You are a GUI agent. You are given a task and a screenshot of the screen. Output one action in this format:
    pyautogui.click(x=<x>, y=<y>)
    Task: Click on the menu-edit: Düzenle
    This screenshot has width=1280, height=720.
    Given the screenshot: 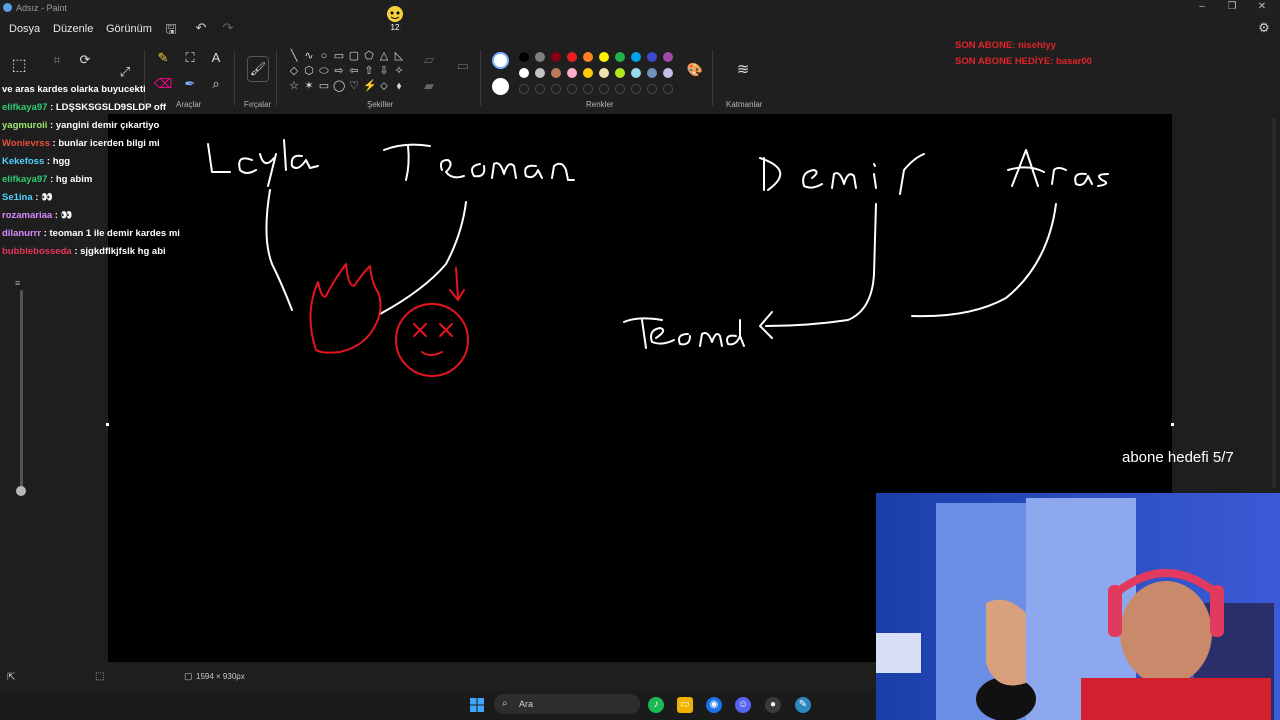 What is the action you would take?
    pyautogui.click(x=73, y=29)
    